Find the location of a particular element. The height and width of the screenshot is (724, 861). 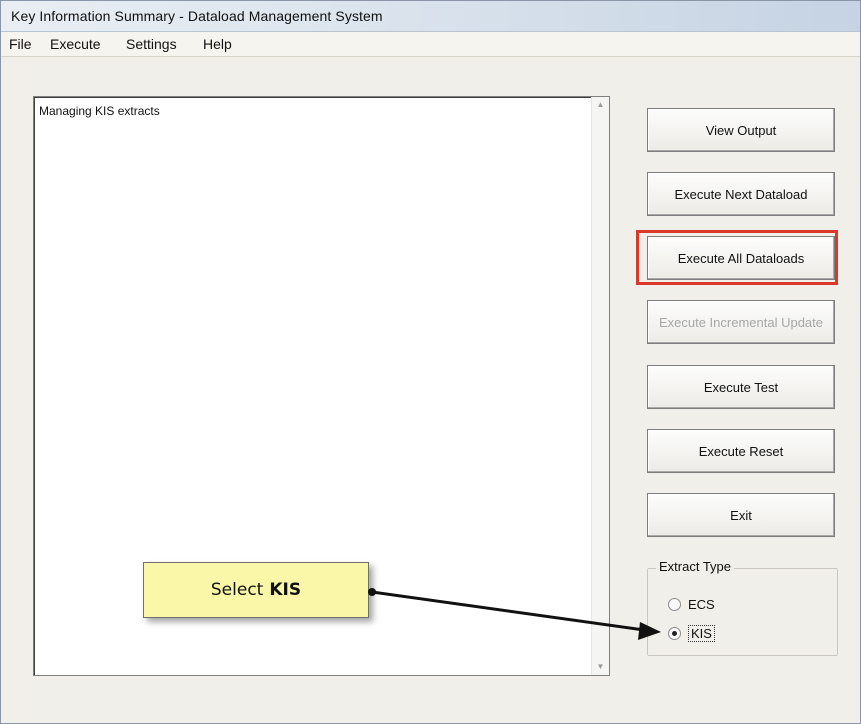

output-text: Managing KIS extracts is located at coordinates (99, 111).